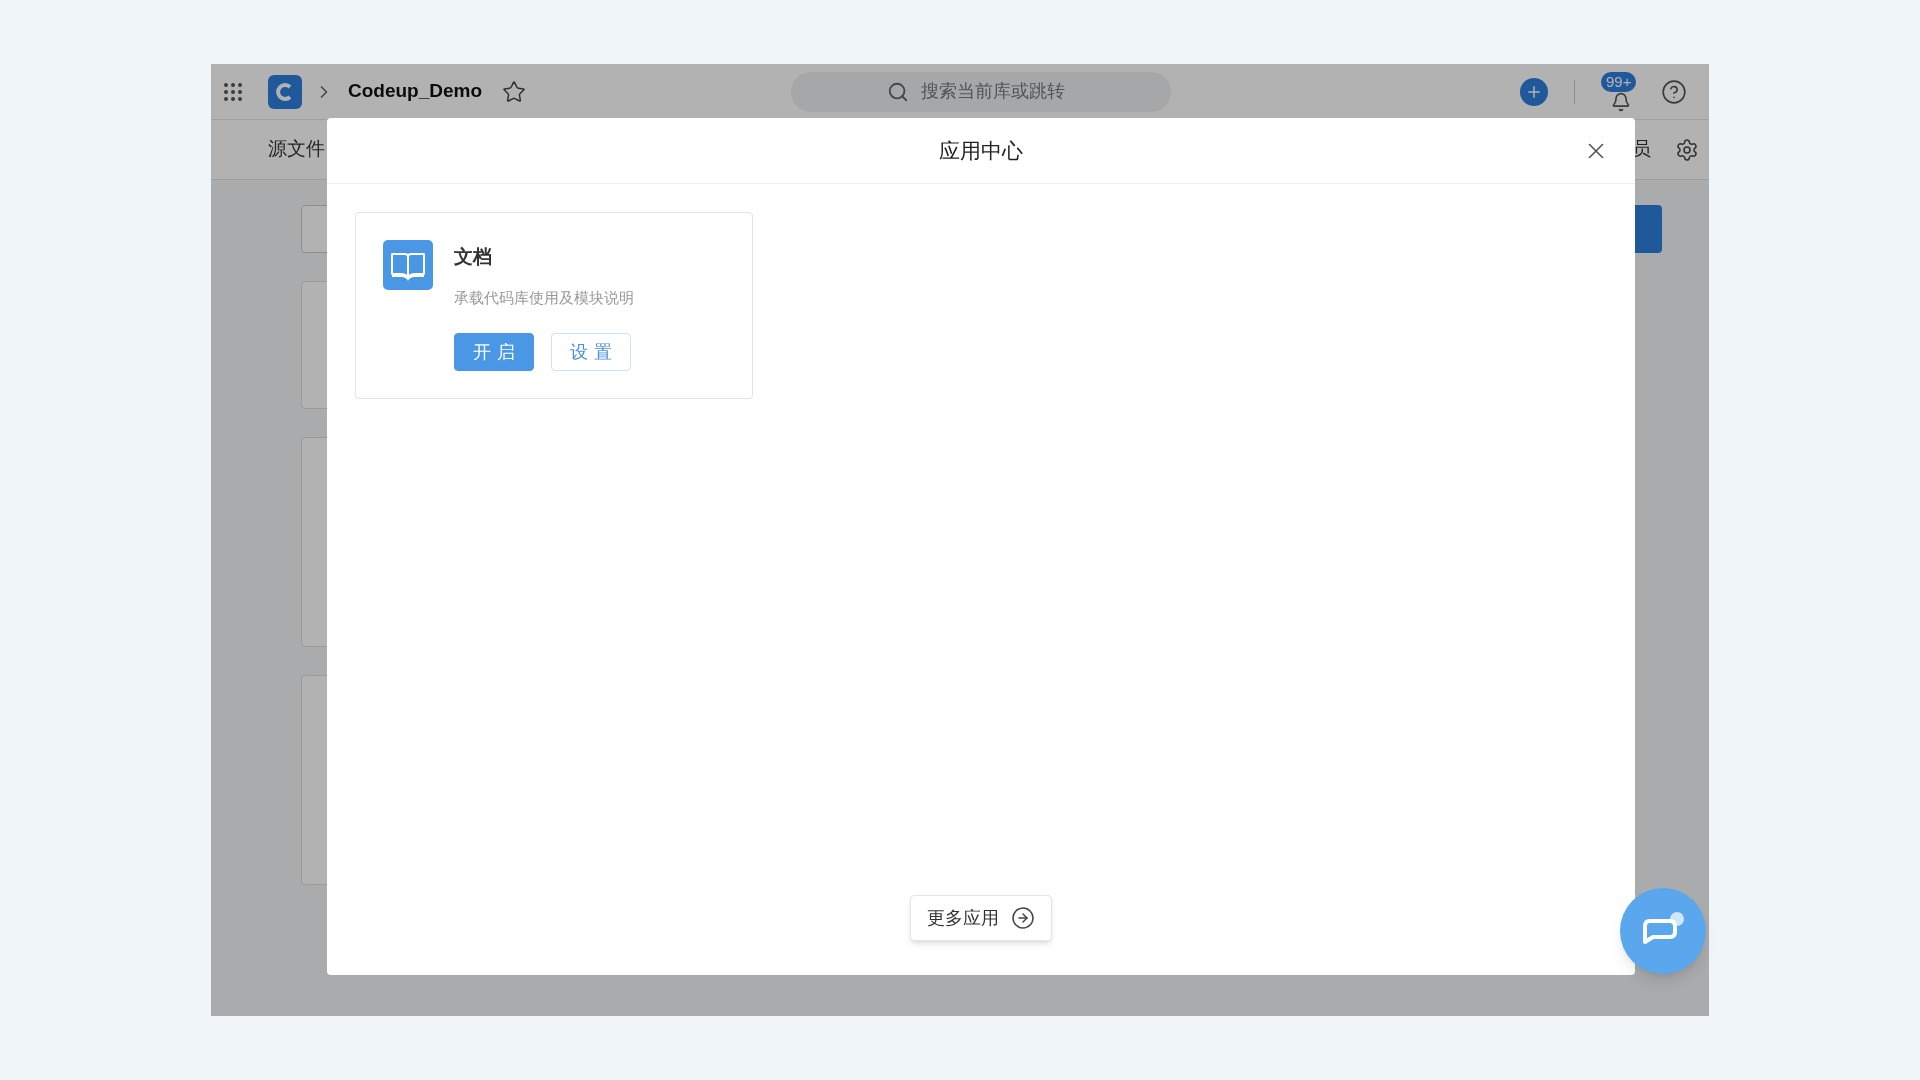  I want to click on arrow-right-icon, so click(1023, 918).